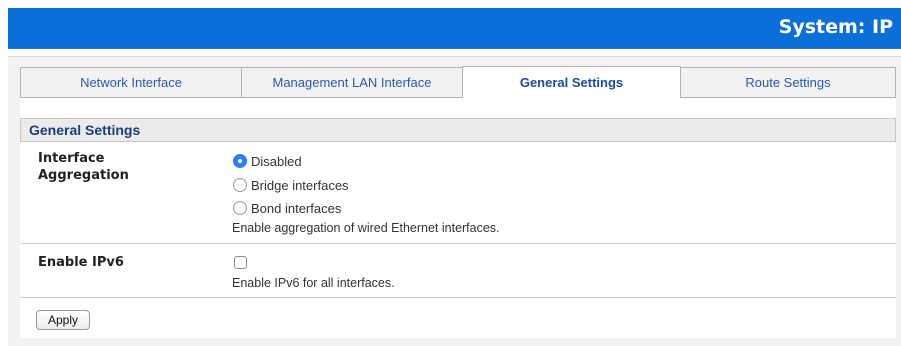 The height and width of the screenshot is (346, 901). I want to click on apply-button: Apply, so click(63, 320).